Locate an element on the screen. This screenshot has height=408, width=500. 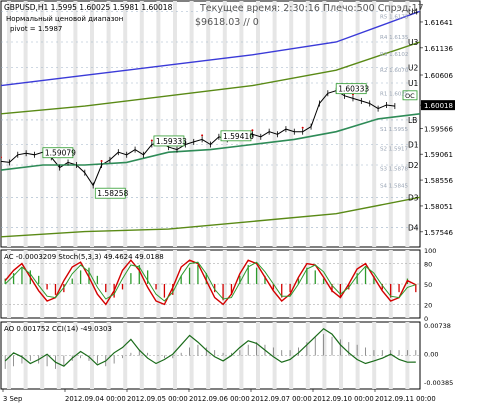
ao-tick-label: 0.00 is located at coordinates (431, 355).